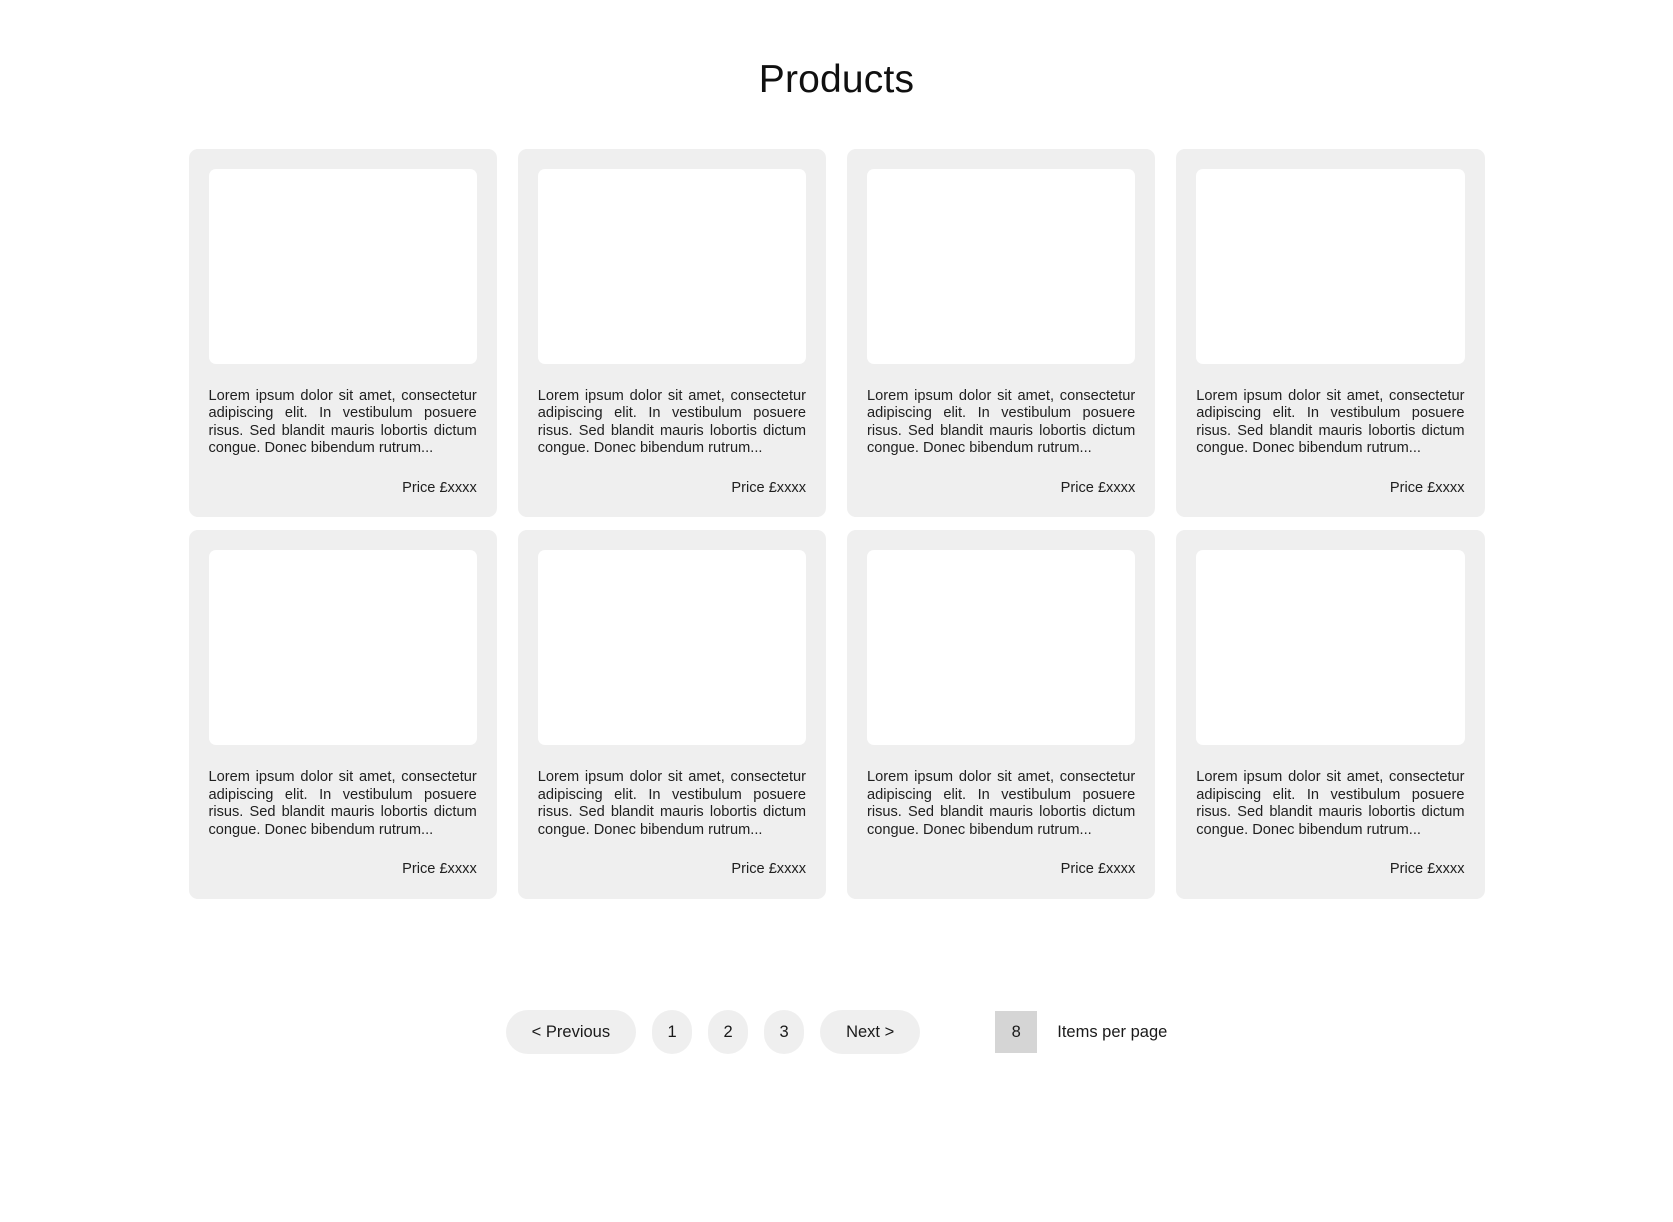  Describe the element at coordinates (728, 1032) in the screenshot. I see `page-number-button-2: 2` at that location.